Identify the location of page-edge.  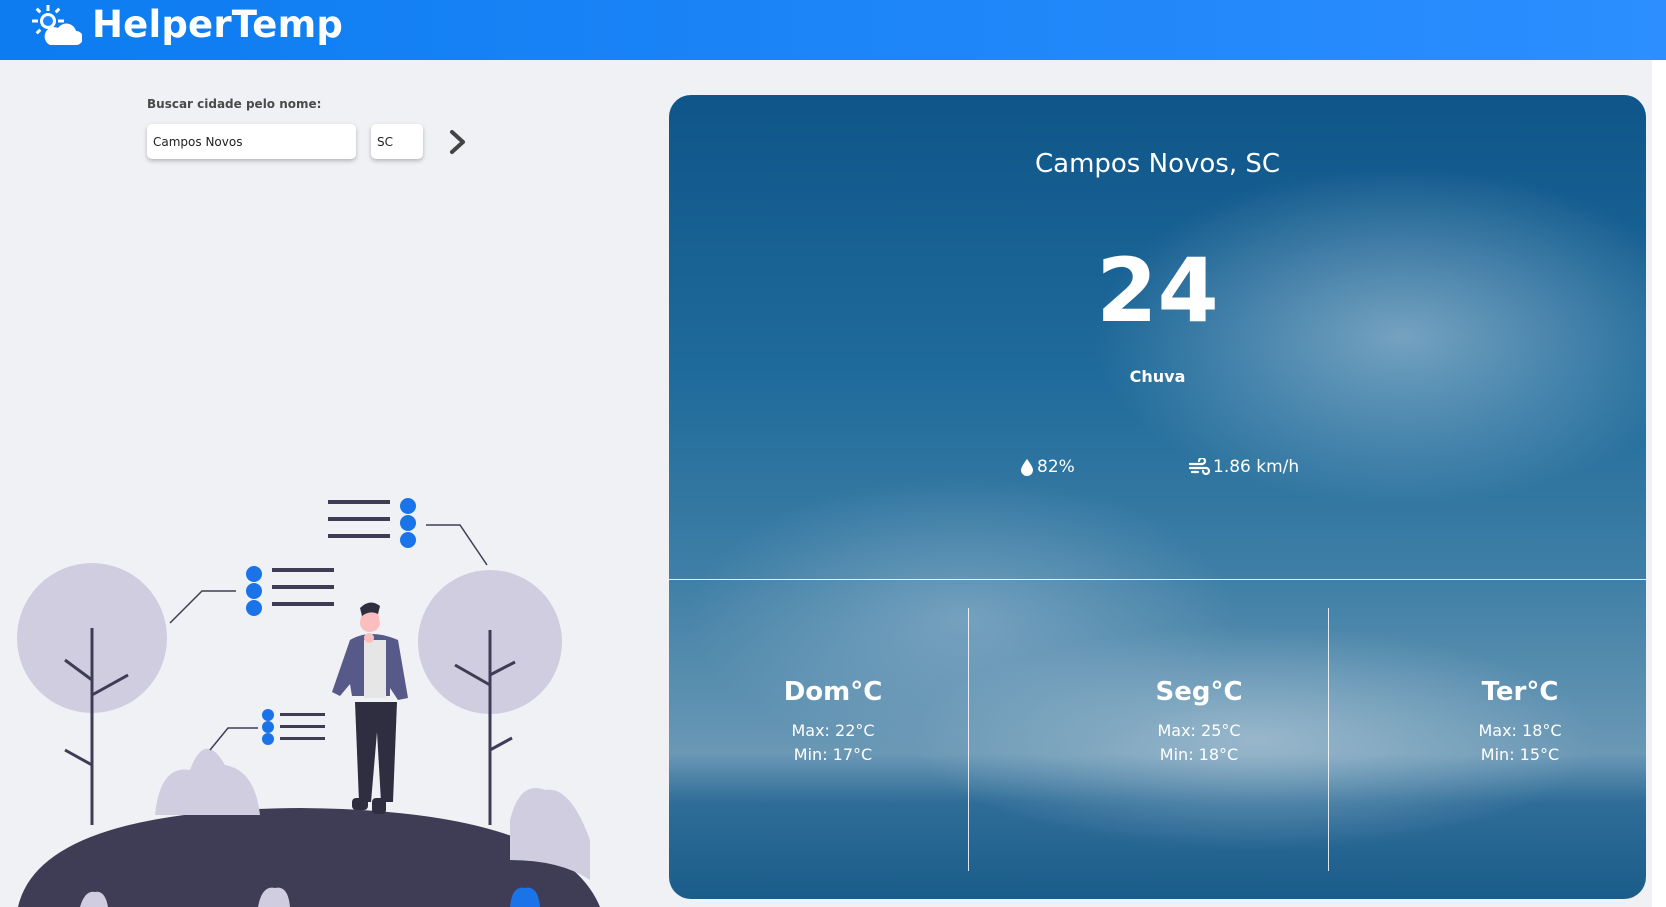
(1659, 483).